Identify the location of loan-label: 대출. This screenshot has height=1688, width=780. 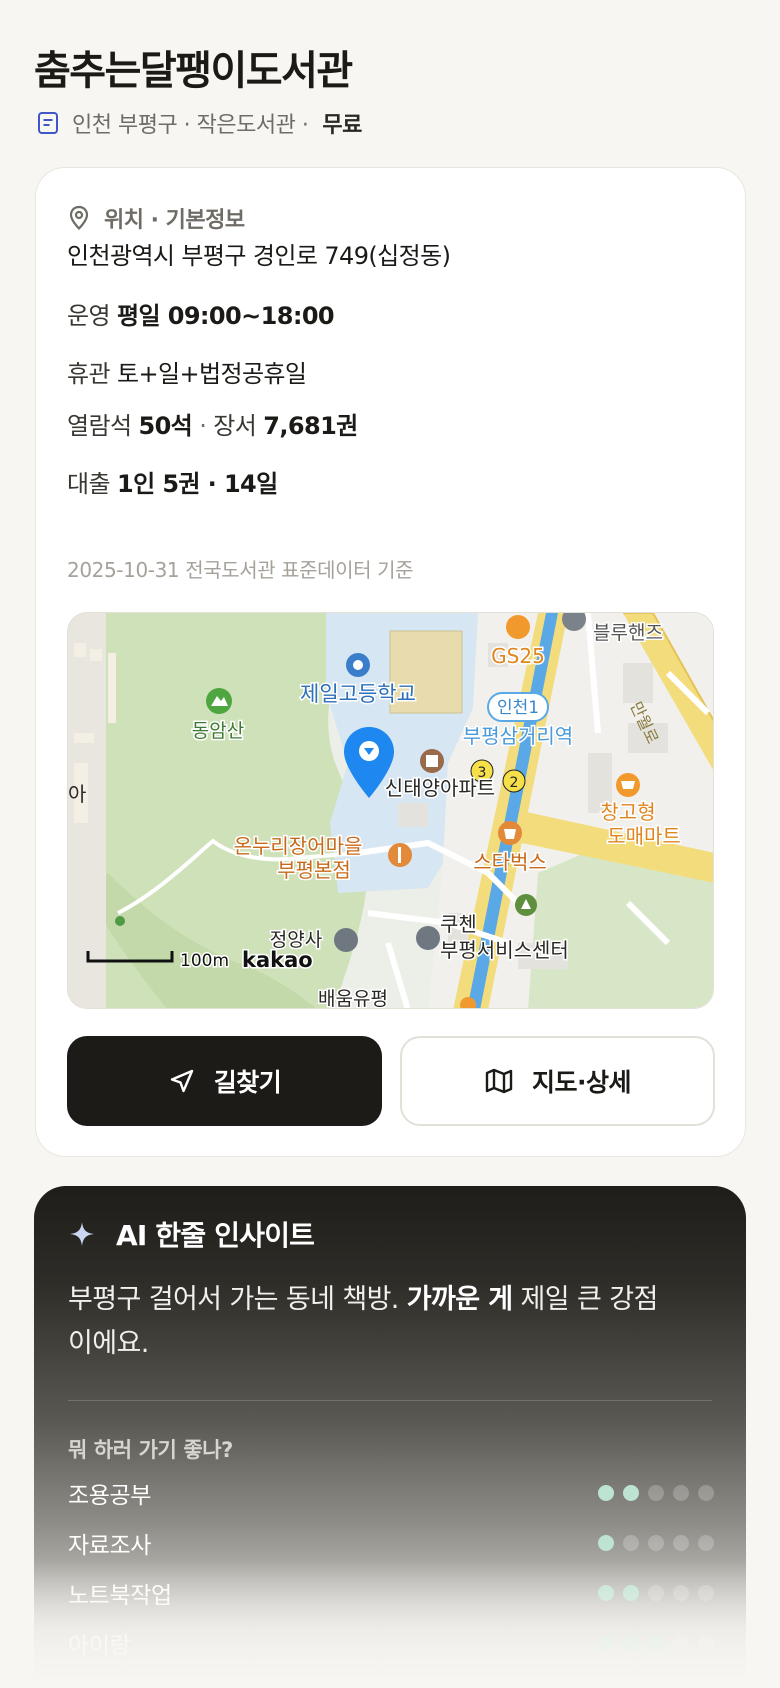
(89, 484).